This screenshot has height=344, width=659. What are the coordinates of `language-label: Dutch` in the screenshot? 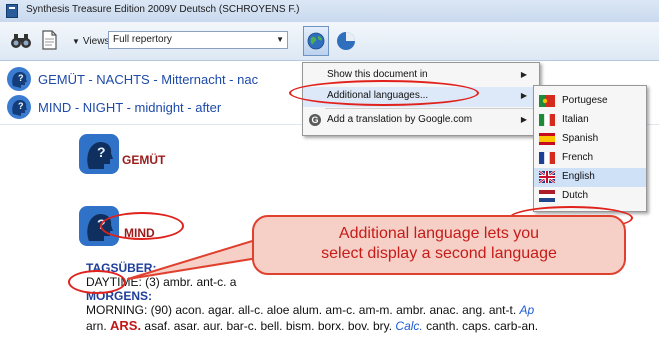 It's located at (575, 195).